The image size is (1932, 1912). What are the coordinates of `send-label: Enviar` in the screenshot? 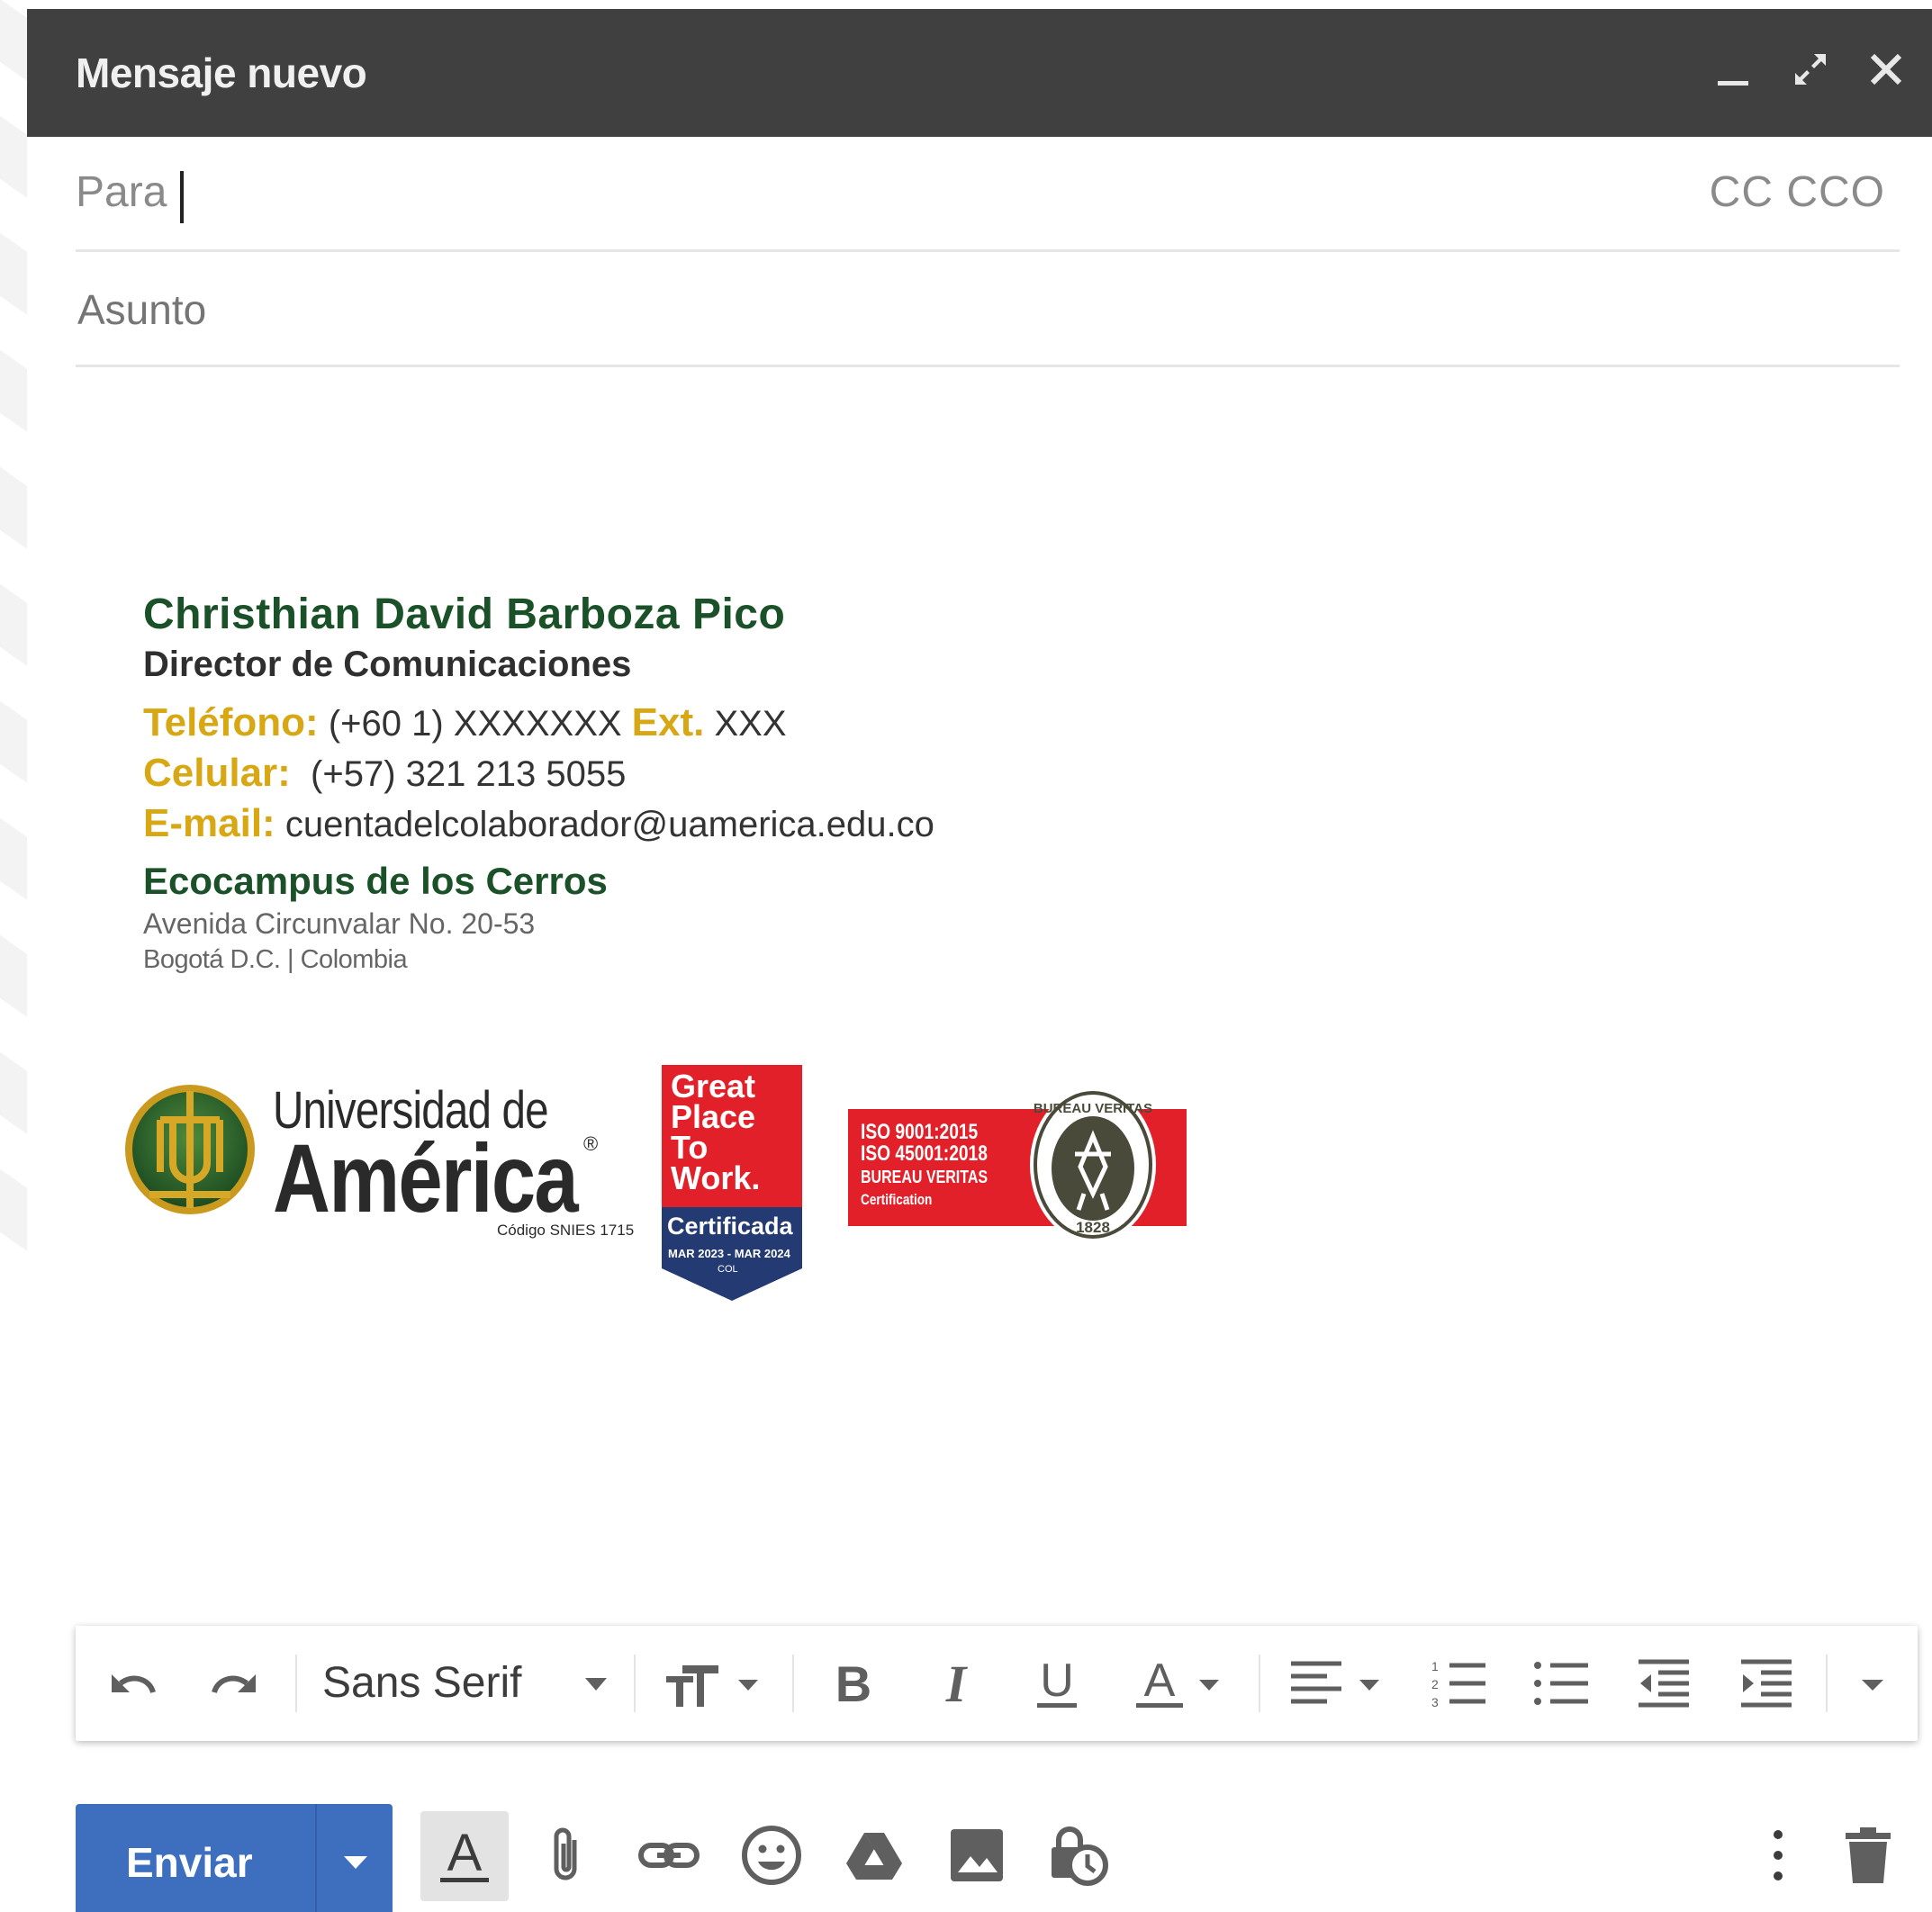 It's located at (190, 1862).